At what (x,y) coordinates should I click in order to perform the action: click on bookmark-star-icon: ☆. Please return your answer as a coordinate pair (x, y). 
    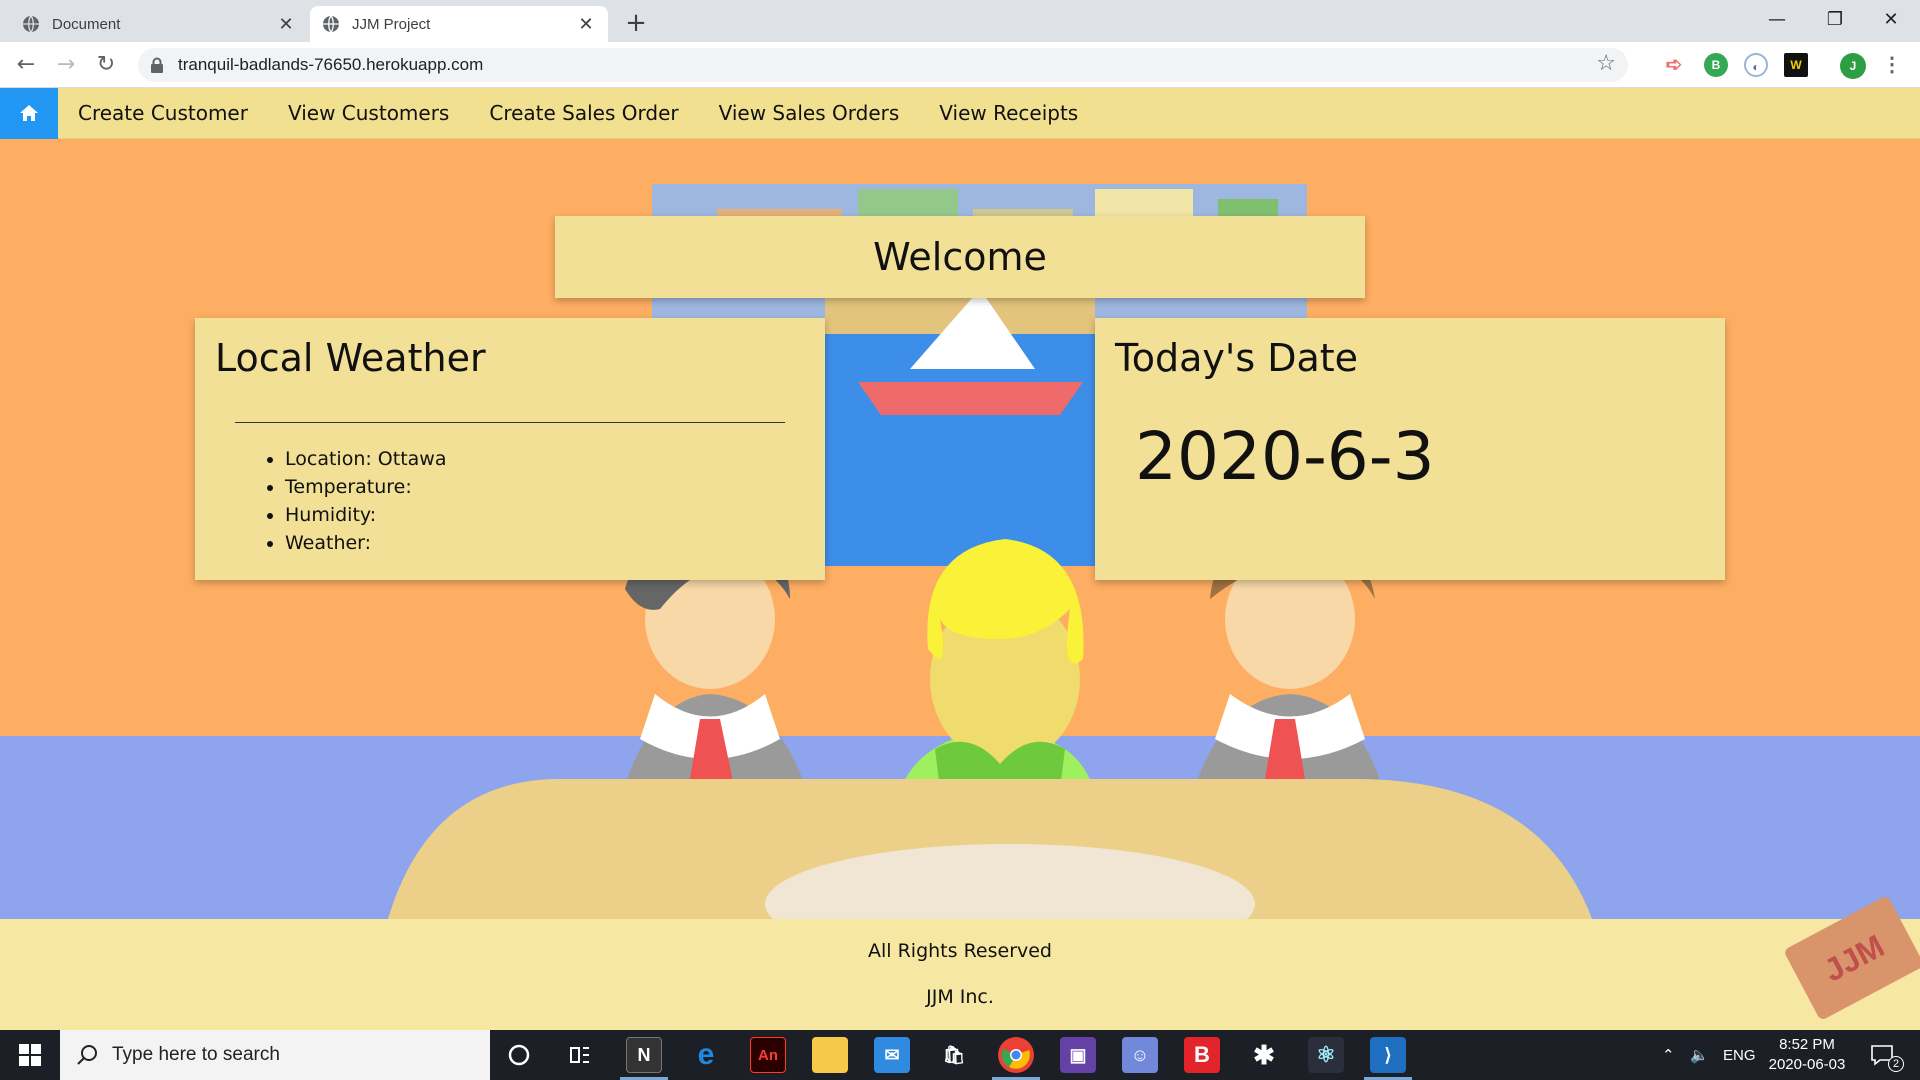
    Looking at the image, I should click on (1606, 63).